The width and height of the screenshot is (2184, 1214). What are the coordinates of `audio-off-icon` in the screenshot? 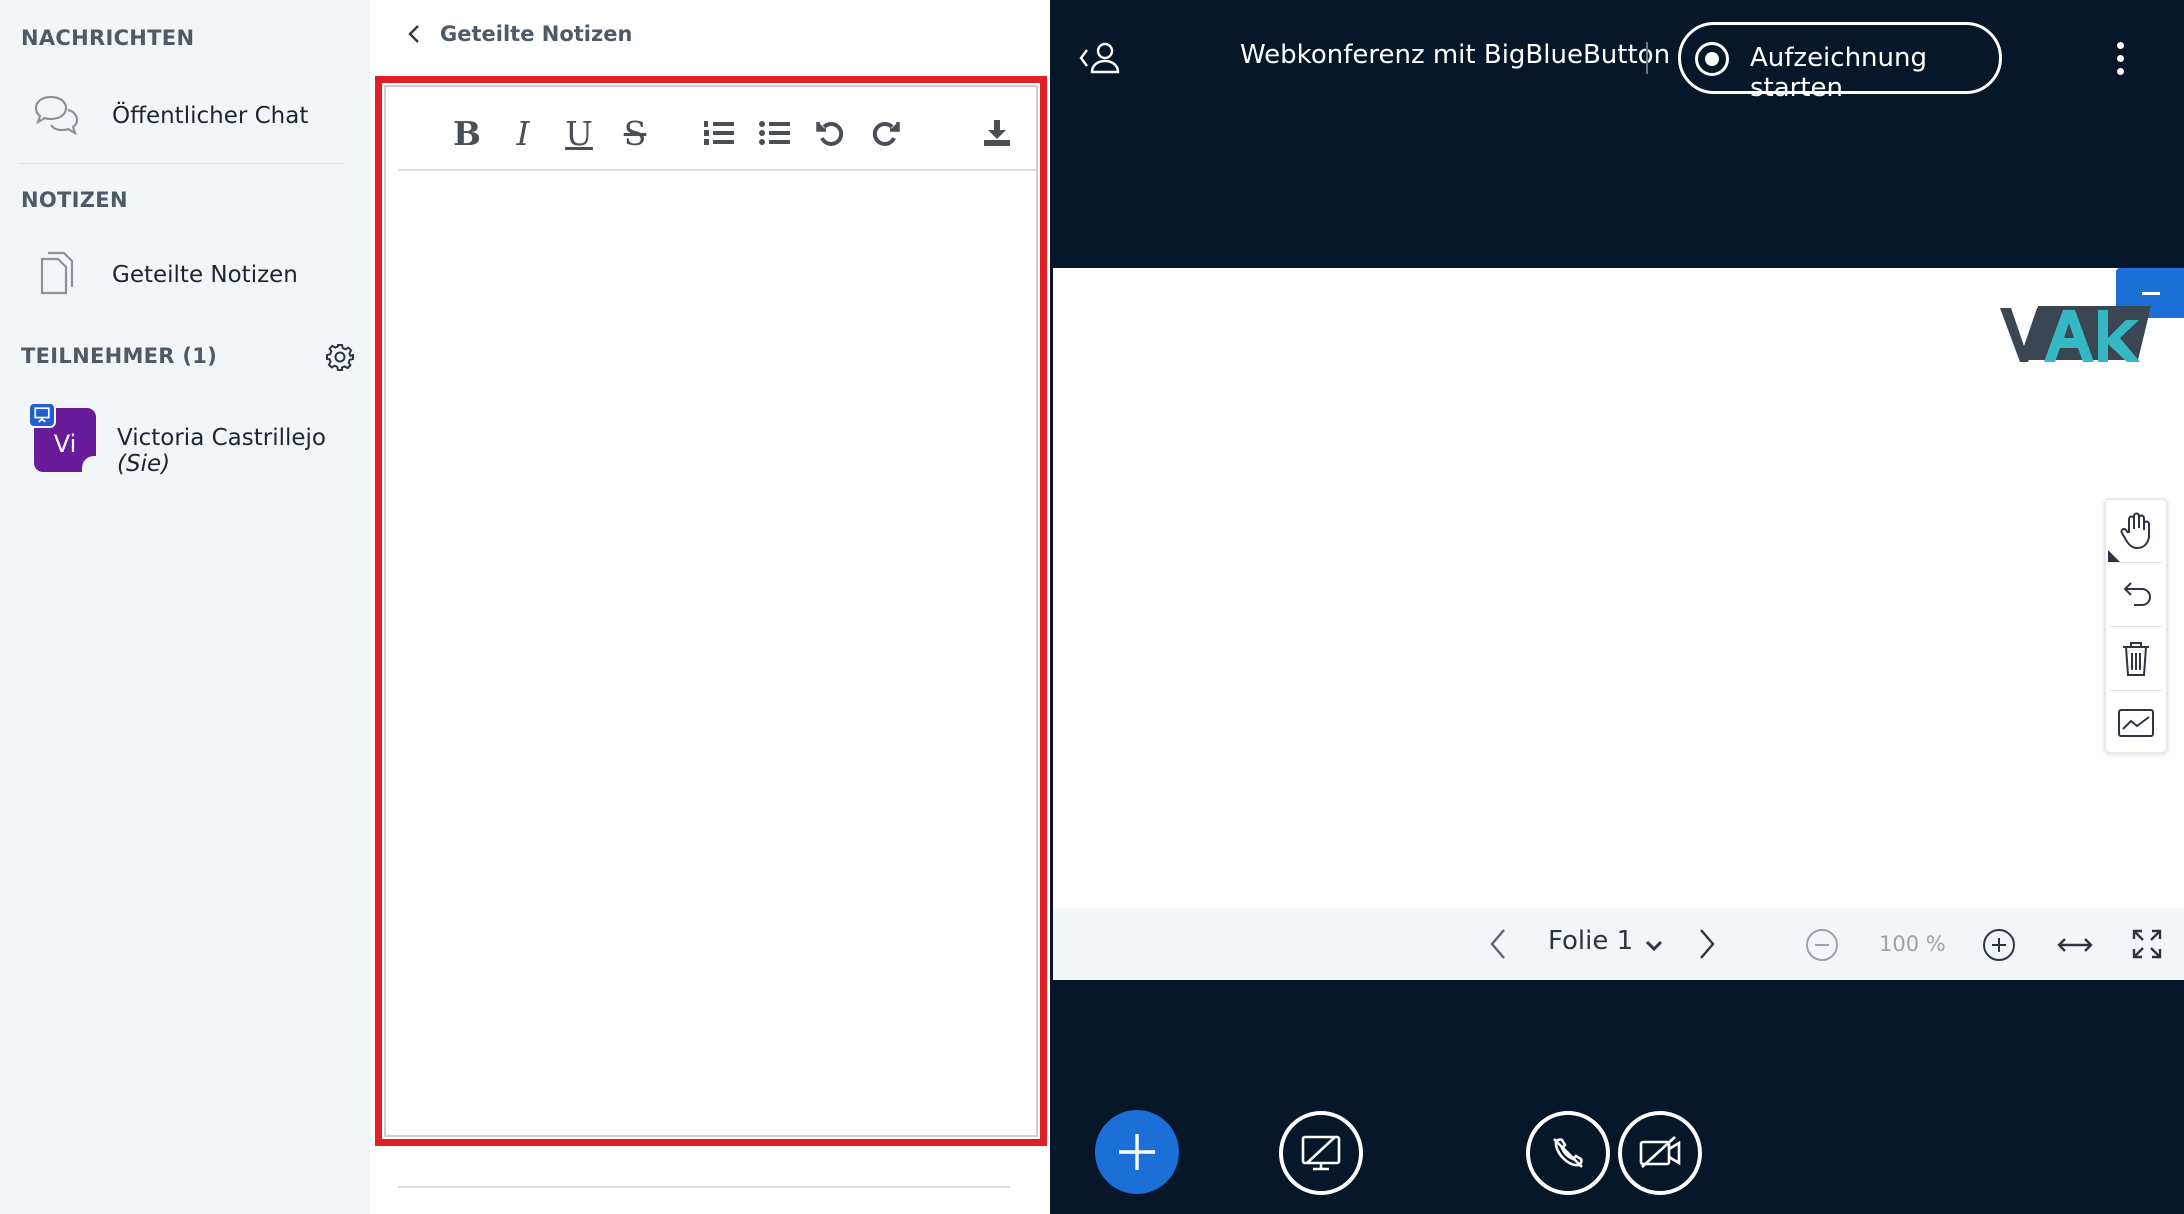 It's located at (1568, 1153).